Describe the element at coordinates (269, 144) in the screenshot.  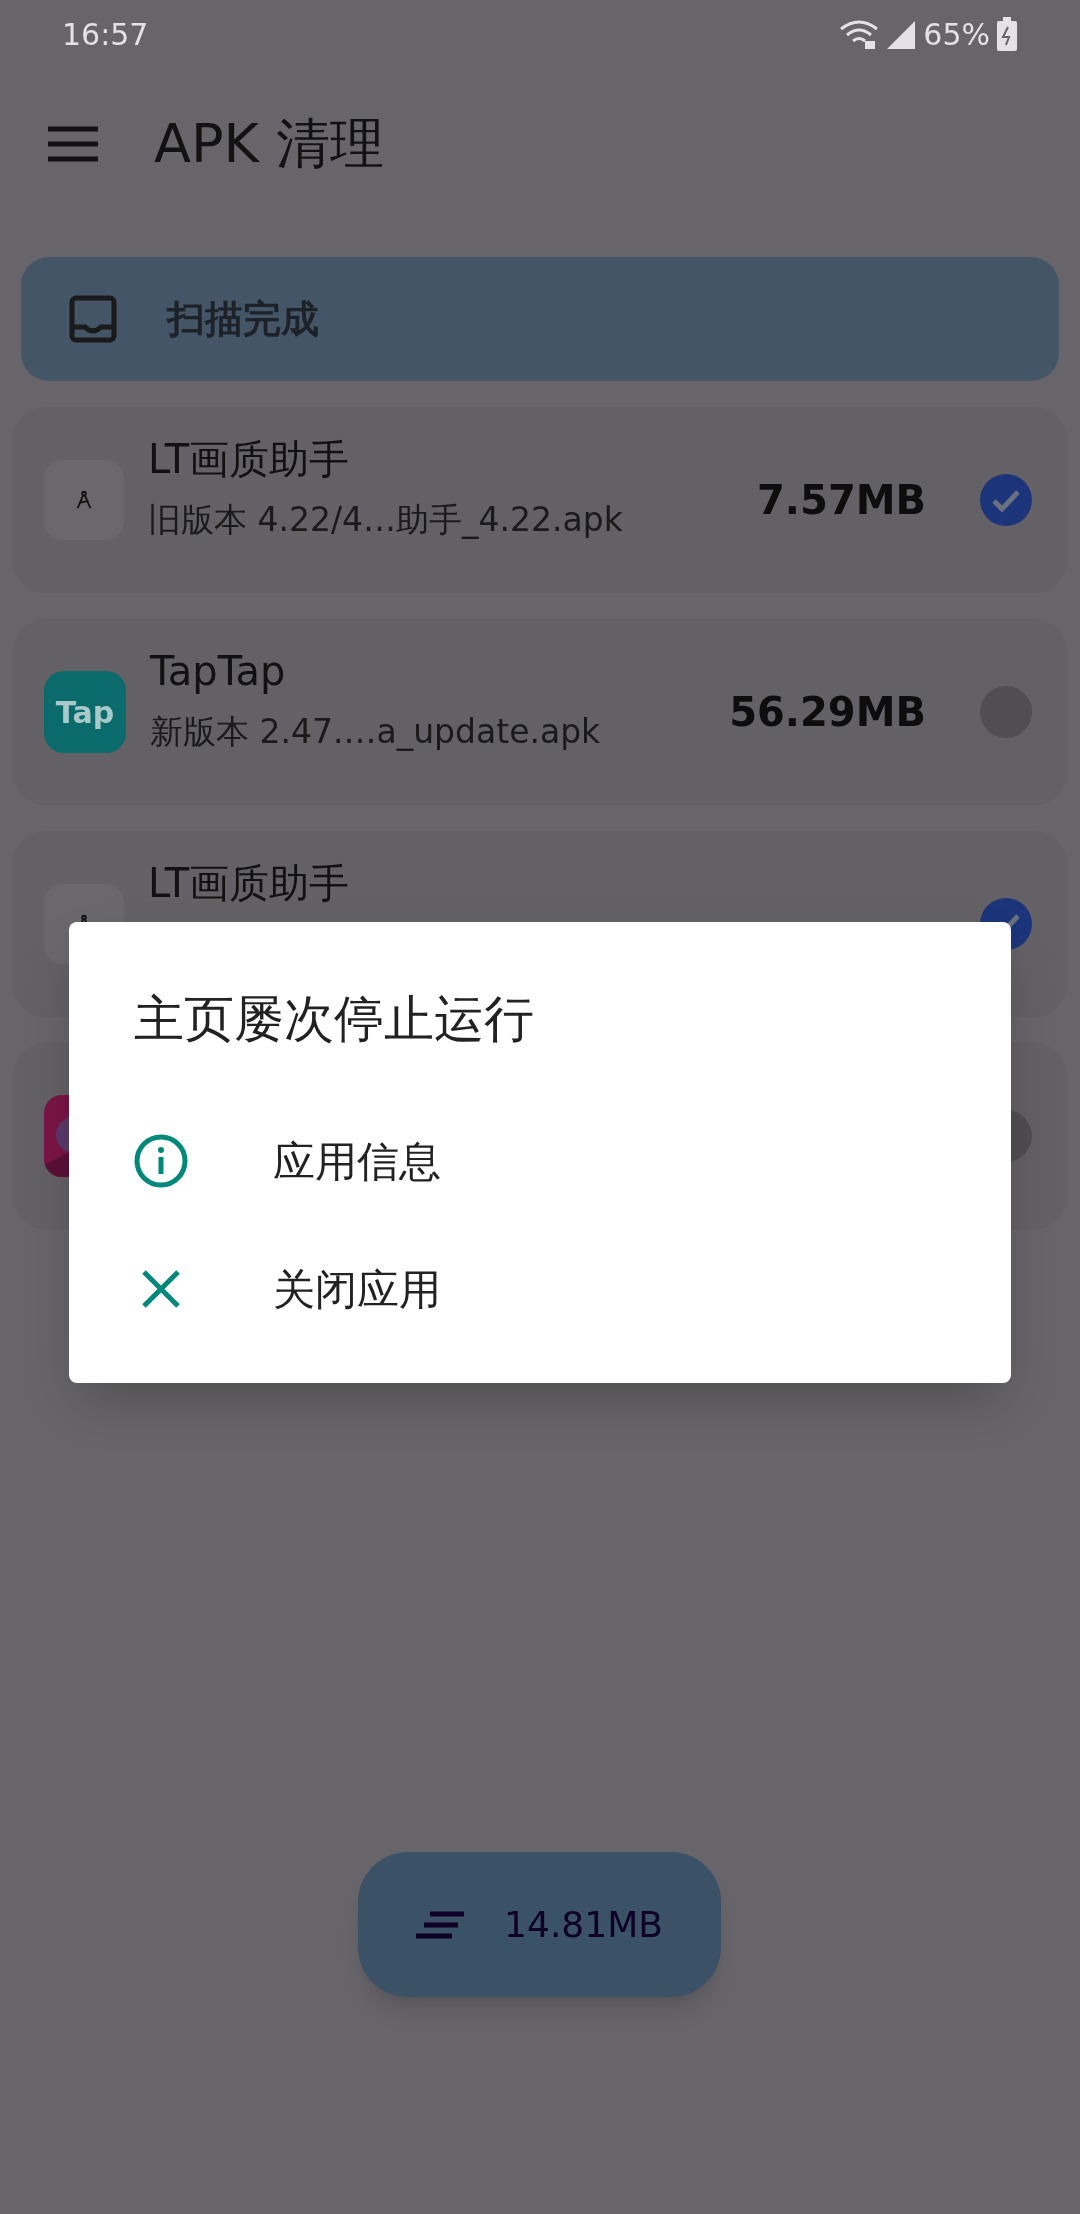
I see `app-title: APK 清理` at that location.